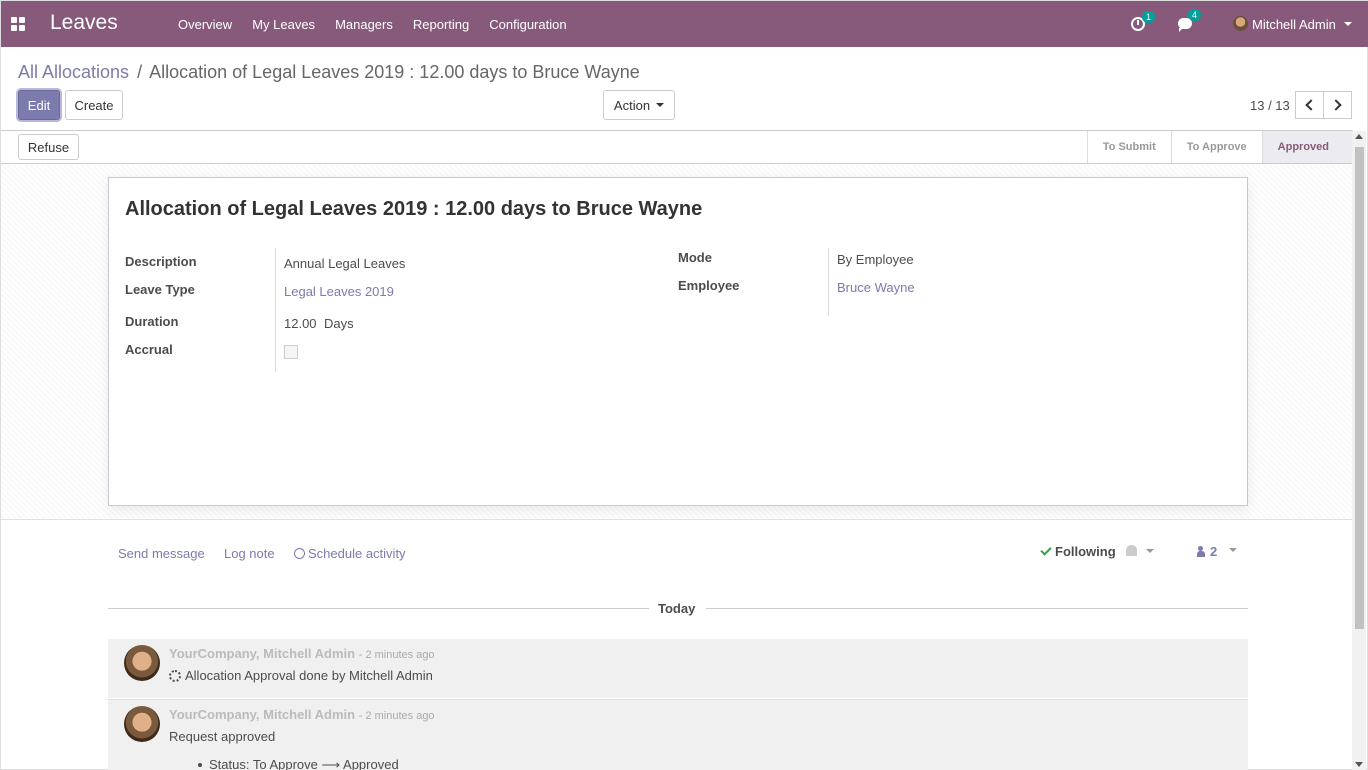  Describe the element at coordinates (1240, 23) in the screenshot. I see `user-avatar` at that location.